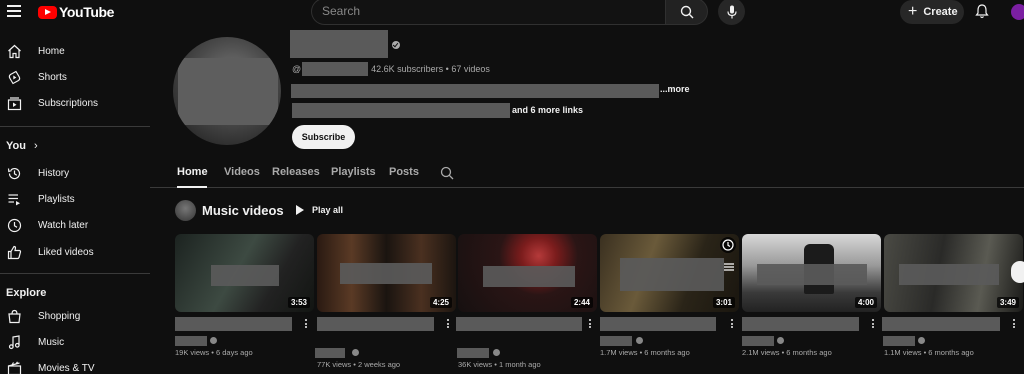 The image size is (1024, 374). I want to click on subscribe-button: Subscribe, so click(323, 137).